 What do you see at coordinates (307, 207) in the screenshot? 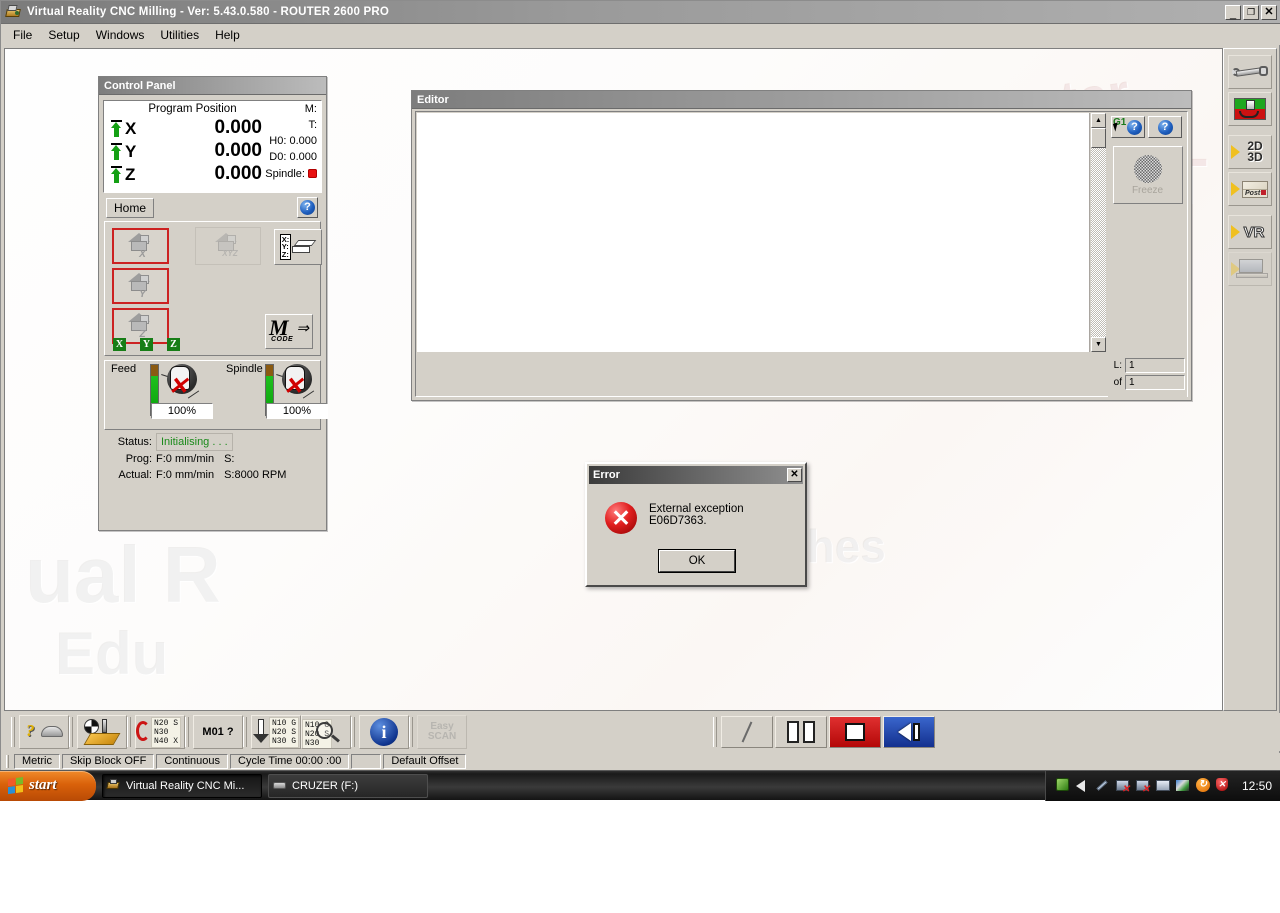
I see `help-button: ?` at bounding box center [307, 207].